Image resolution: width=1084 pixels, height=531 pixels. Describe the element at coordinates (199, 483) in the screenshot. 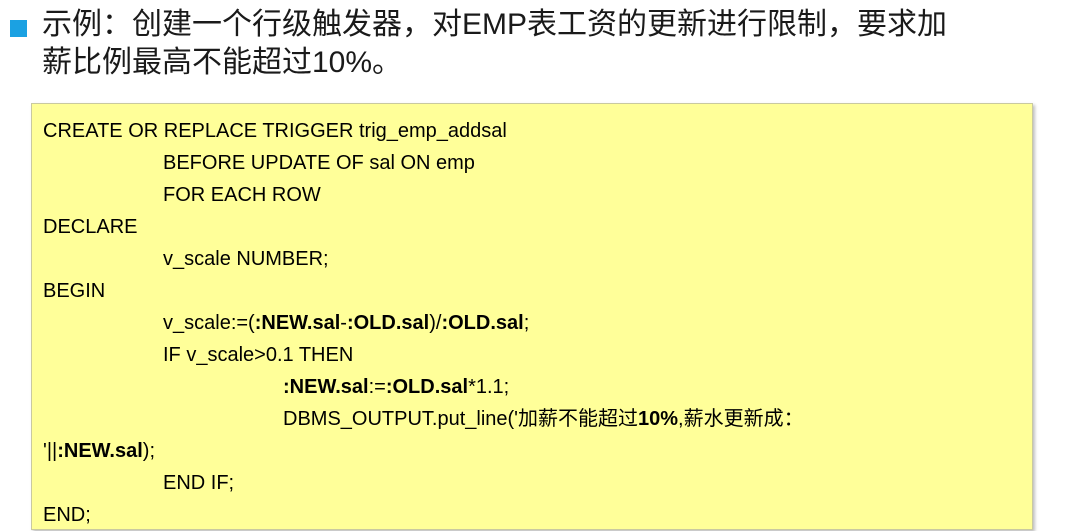

I see `code-line-12: END IF;` at that location.